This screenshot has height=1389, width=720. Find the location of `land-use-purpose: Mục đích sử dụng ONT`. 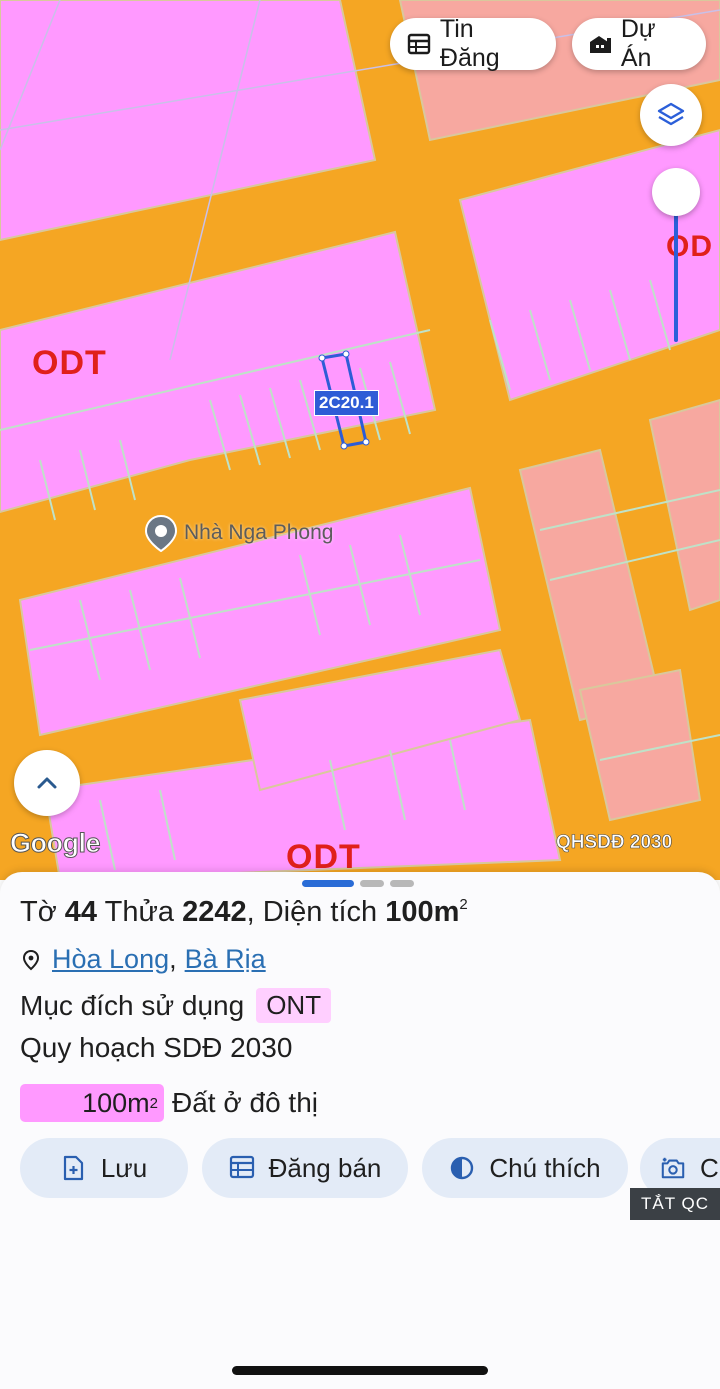

land-use-purpose: Mục đích sử dụng ONT is located at coordinates (176, 1005).